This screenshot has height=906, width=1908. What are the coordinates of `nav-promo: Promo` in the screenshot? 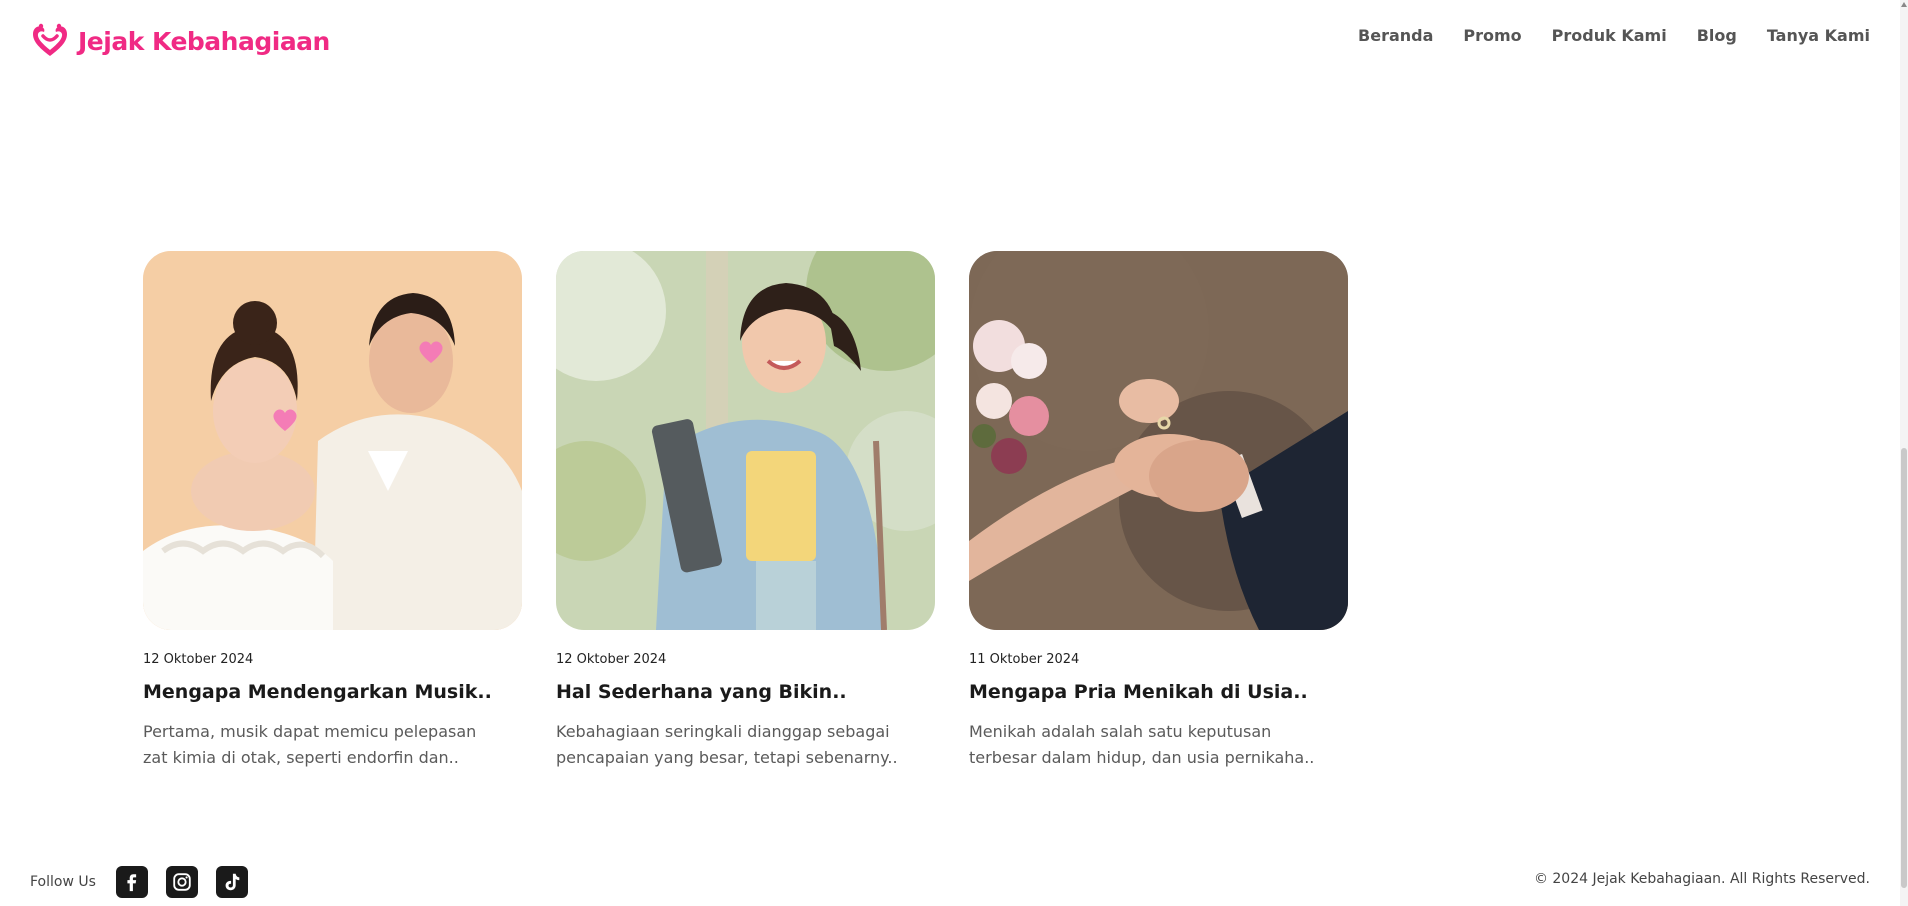 It's located at (1492, 35).